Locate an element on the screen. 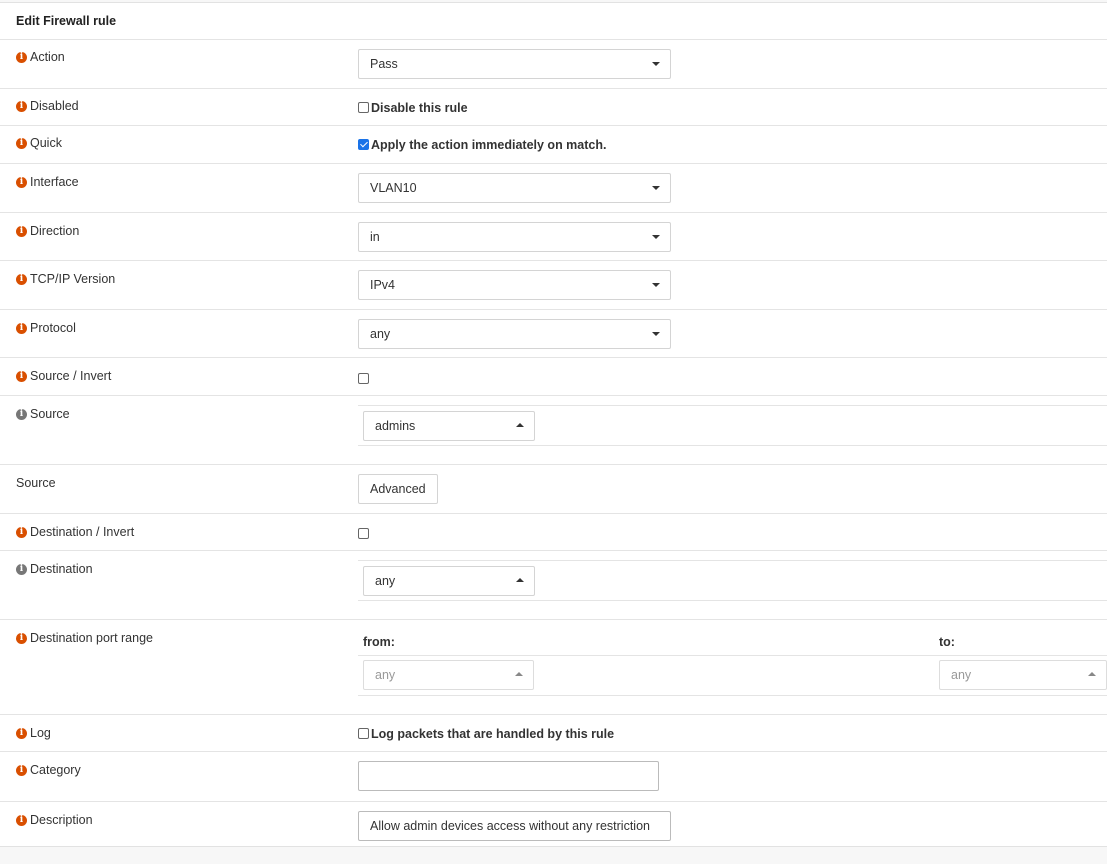 The height and width of the screenshot is (864, 1107). interface-value: VLAN10 is located at coordinates (393, 188).